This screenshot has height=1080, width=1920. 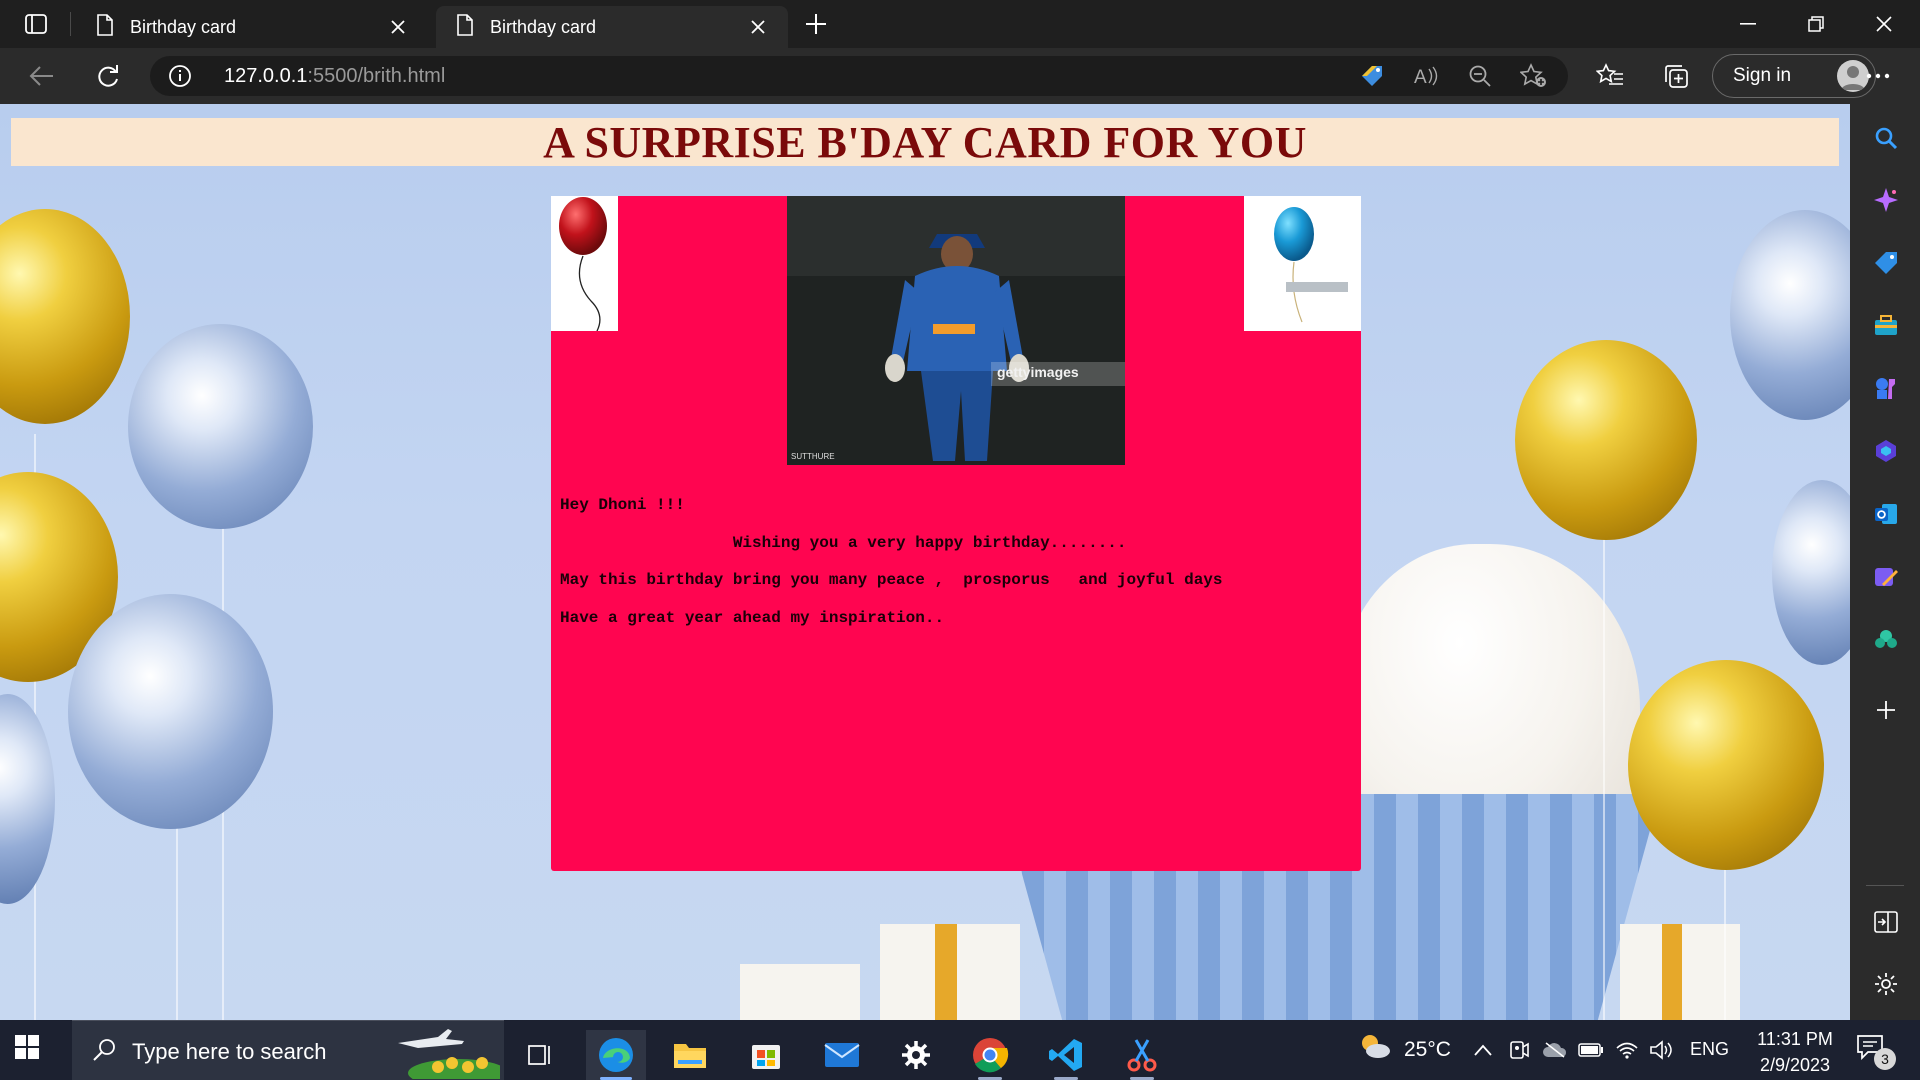 What do you see at coordinates (1885, 562) in the screenshot?
I see `edge-sidebar` at bounding box center [1885, 562].